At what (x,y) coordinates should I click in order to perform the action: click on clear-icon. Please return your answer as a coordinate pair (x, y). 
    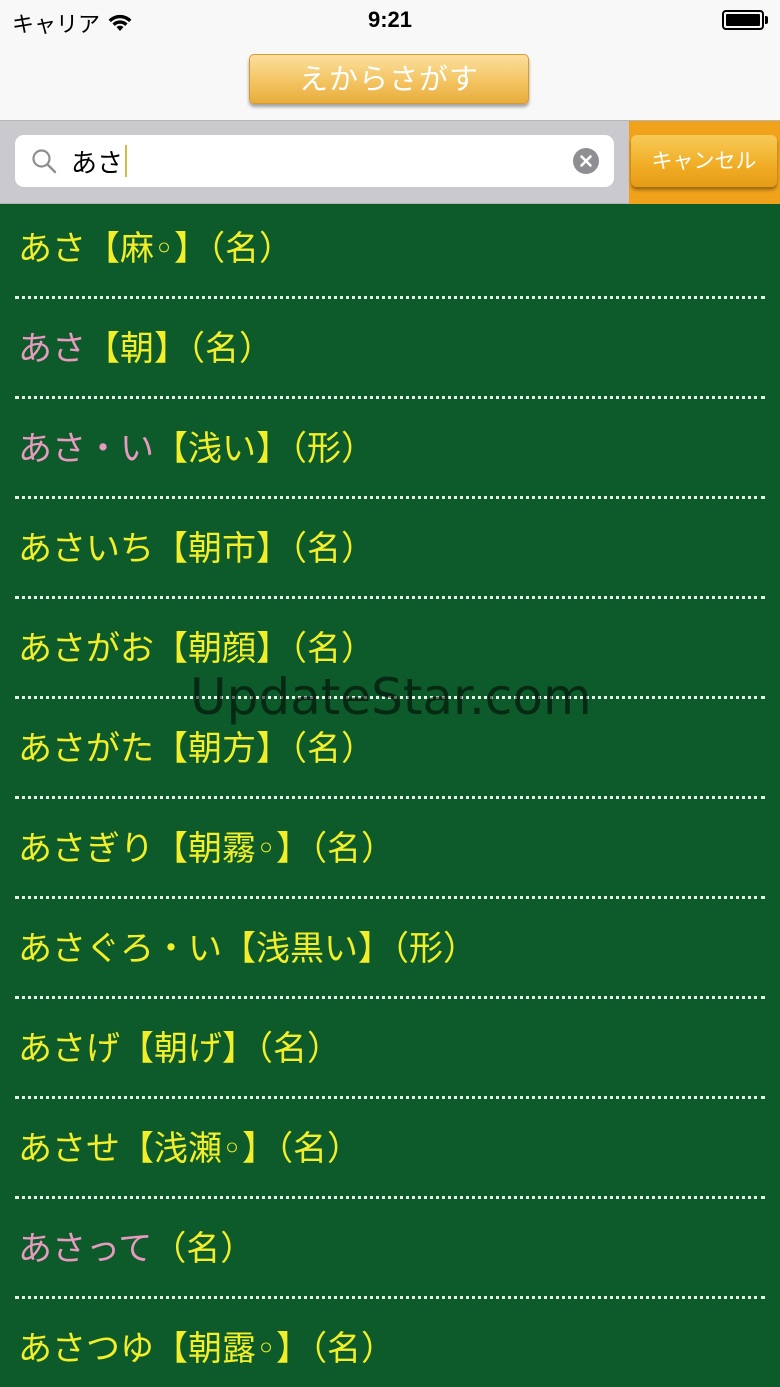
    Looking at the image, I should click on (586, 161).